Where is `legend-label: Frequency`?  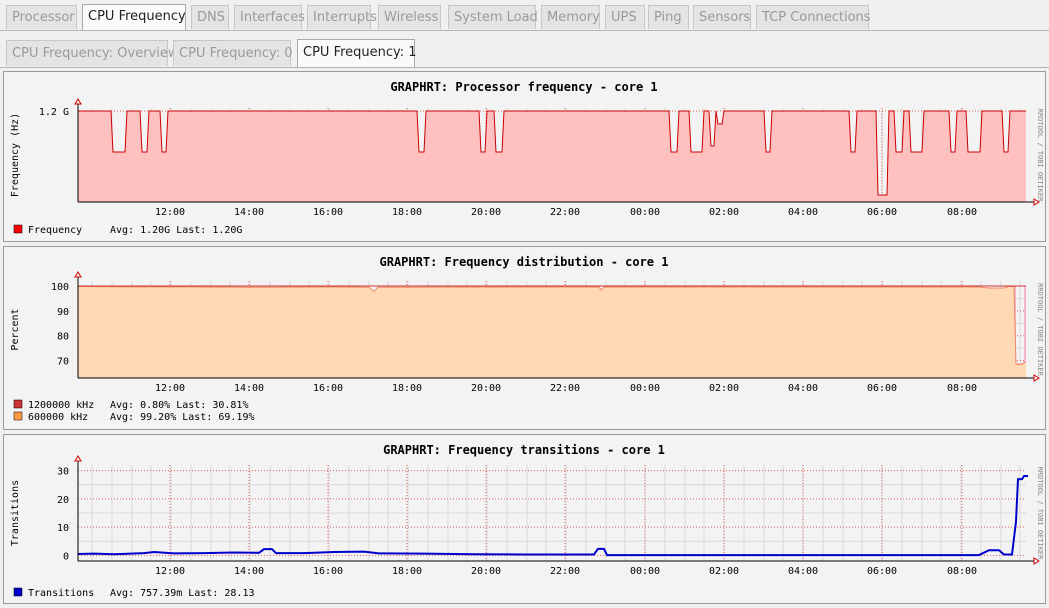
legend-label: Frequency is located at coordinates (55, 230).